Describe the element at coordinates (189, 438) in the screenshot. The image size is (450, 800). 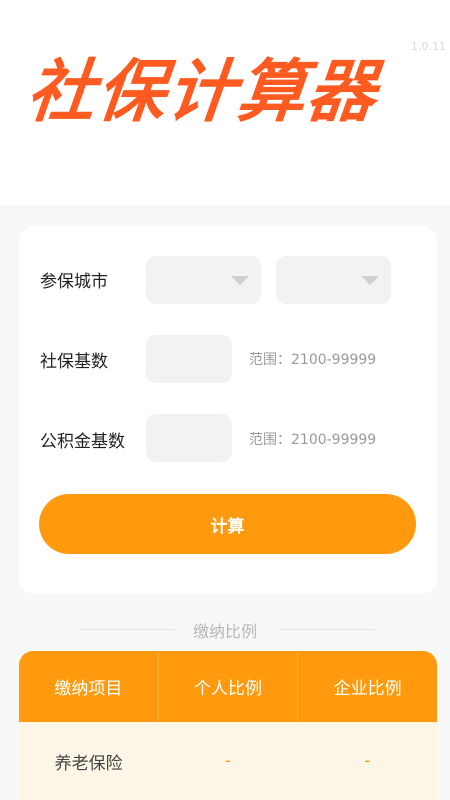
I see `fund-base-input` at that location.